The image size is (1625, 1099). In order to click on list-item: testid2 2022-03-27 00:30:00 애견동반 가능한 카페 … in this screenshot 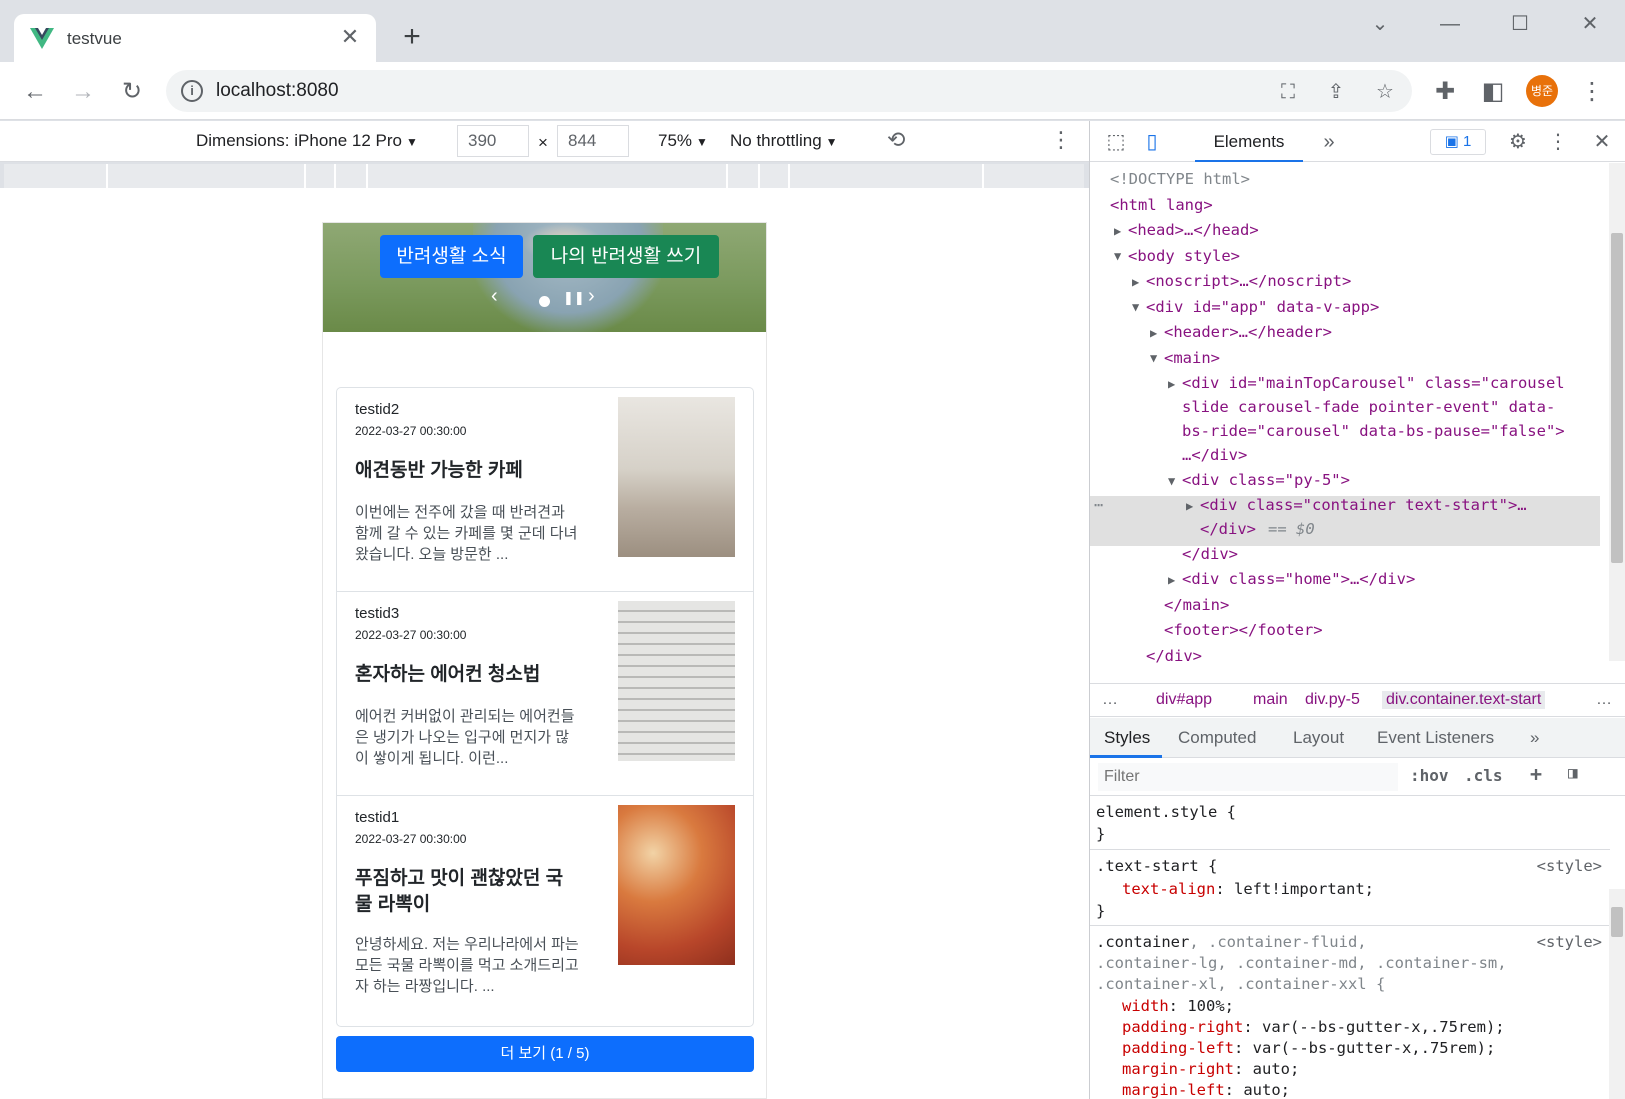, I will do `click(545, 490)`.